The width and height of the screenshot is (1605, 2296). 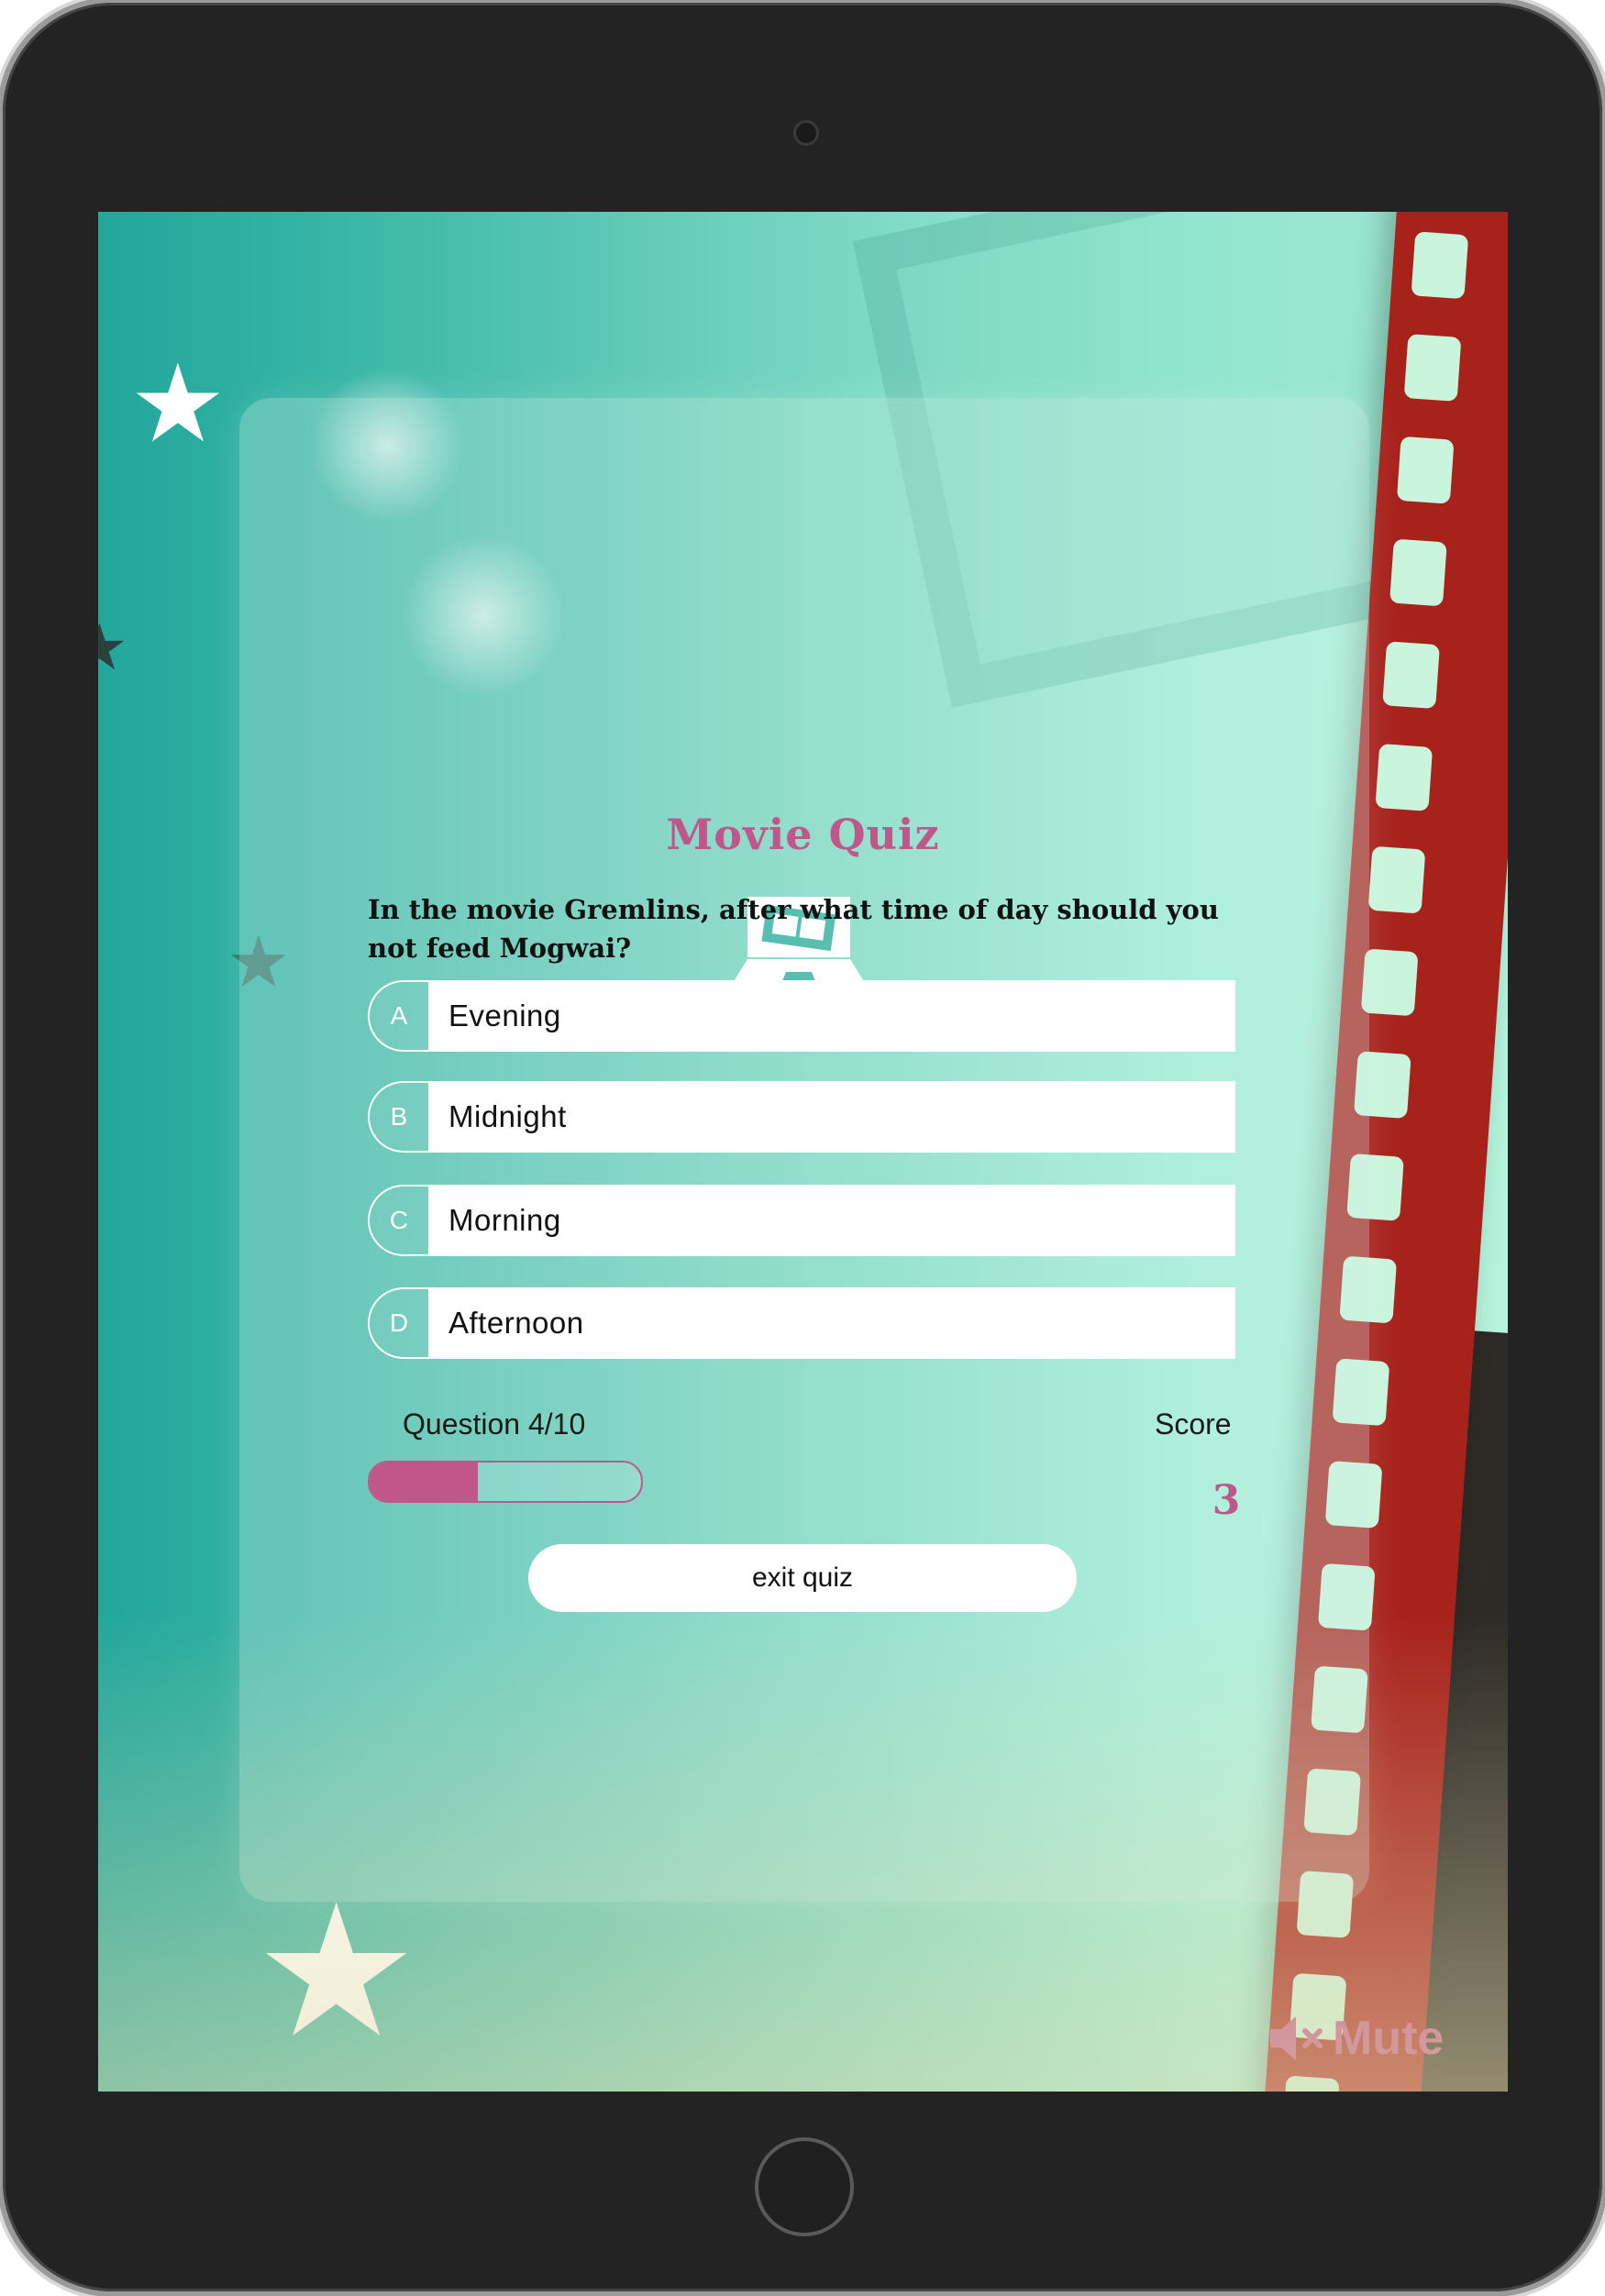 I want to click on answer-text: Afternoon, so click(x=831, y=1323).